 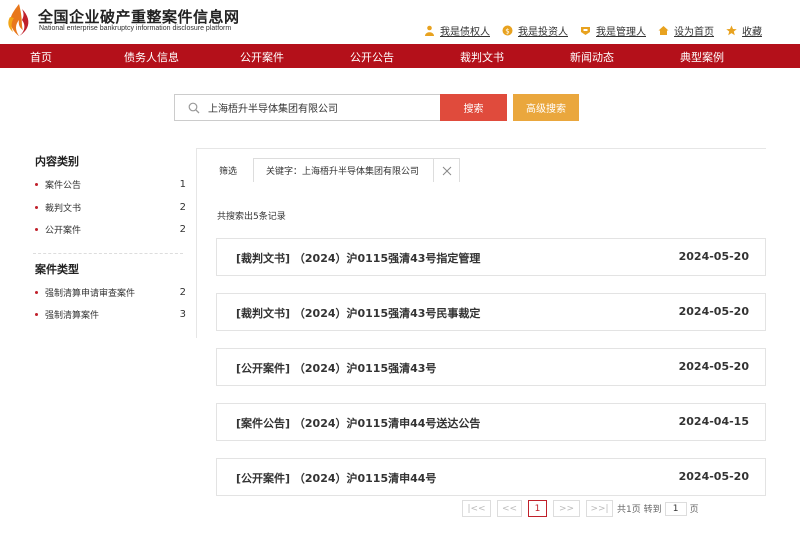 What do you see at coordinates (139, 17) in the screenshot?
I see `site-title: 全国企业破产重整案件信息网` at bounding box center [139, 17].